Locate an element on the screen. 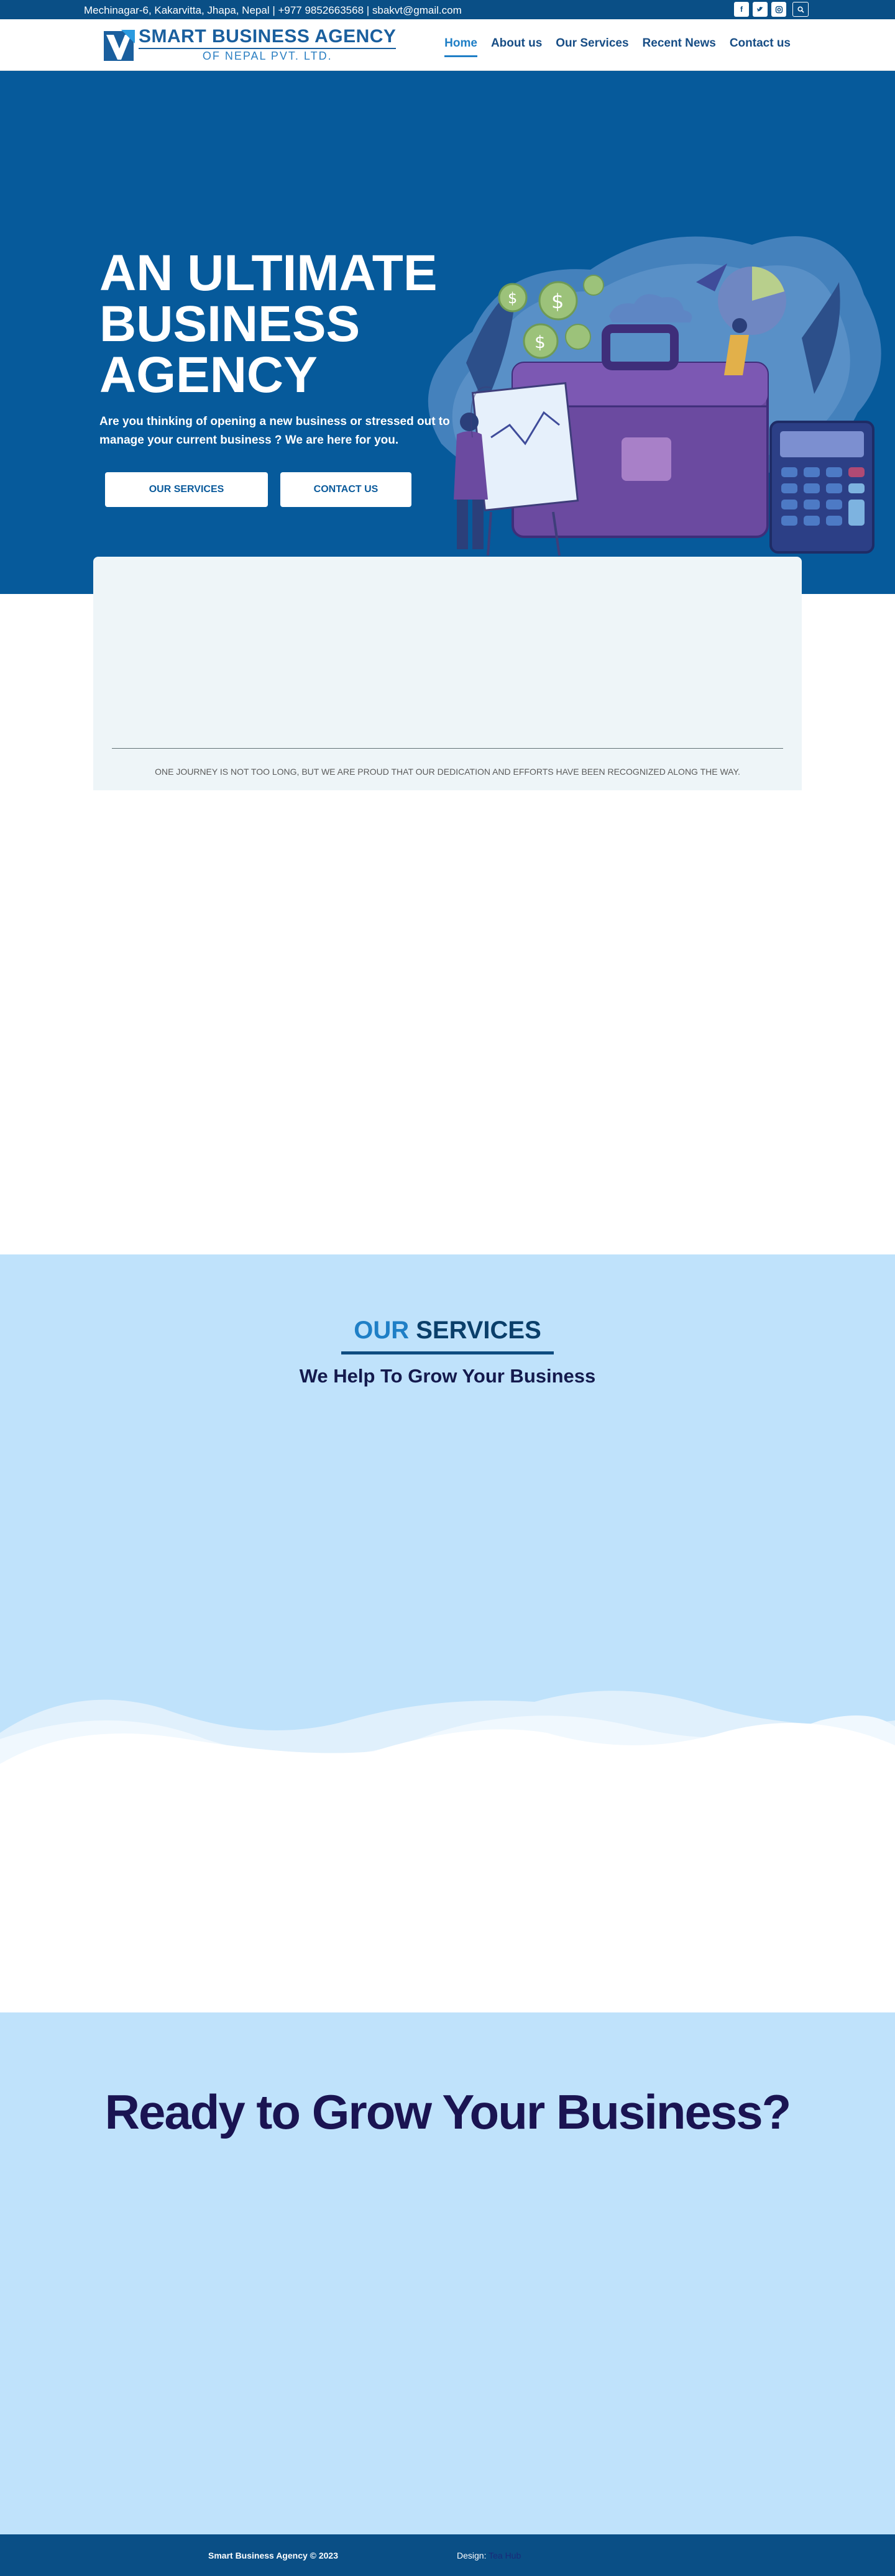 The image size is (895, 2576). logo-subtitle: OF NEPAL PVT. LTD. is located at coordinates (268, 55).